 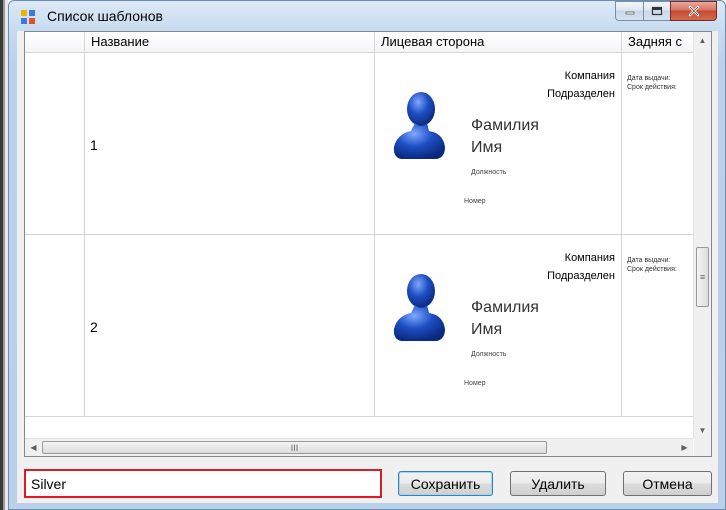 I want to click on background-window-edge, so click(x=4, y=255).